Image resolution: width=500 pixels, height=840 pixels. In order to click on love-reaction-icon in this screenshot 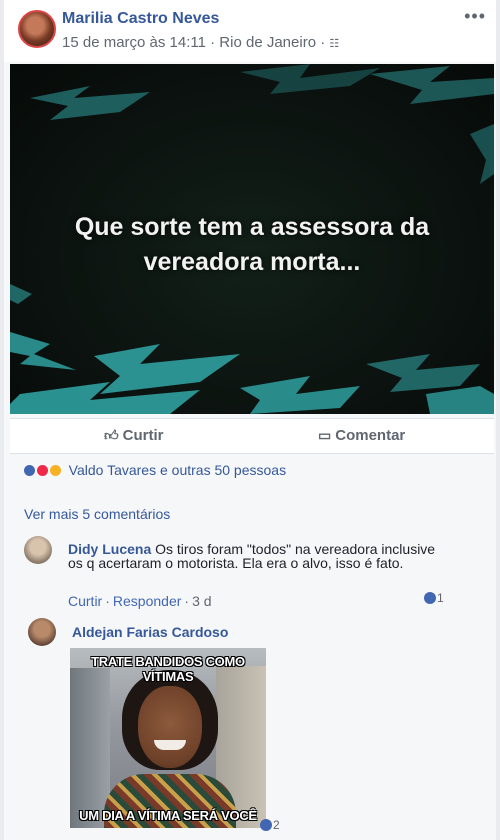, I will do `click(42, 470)`.